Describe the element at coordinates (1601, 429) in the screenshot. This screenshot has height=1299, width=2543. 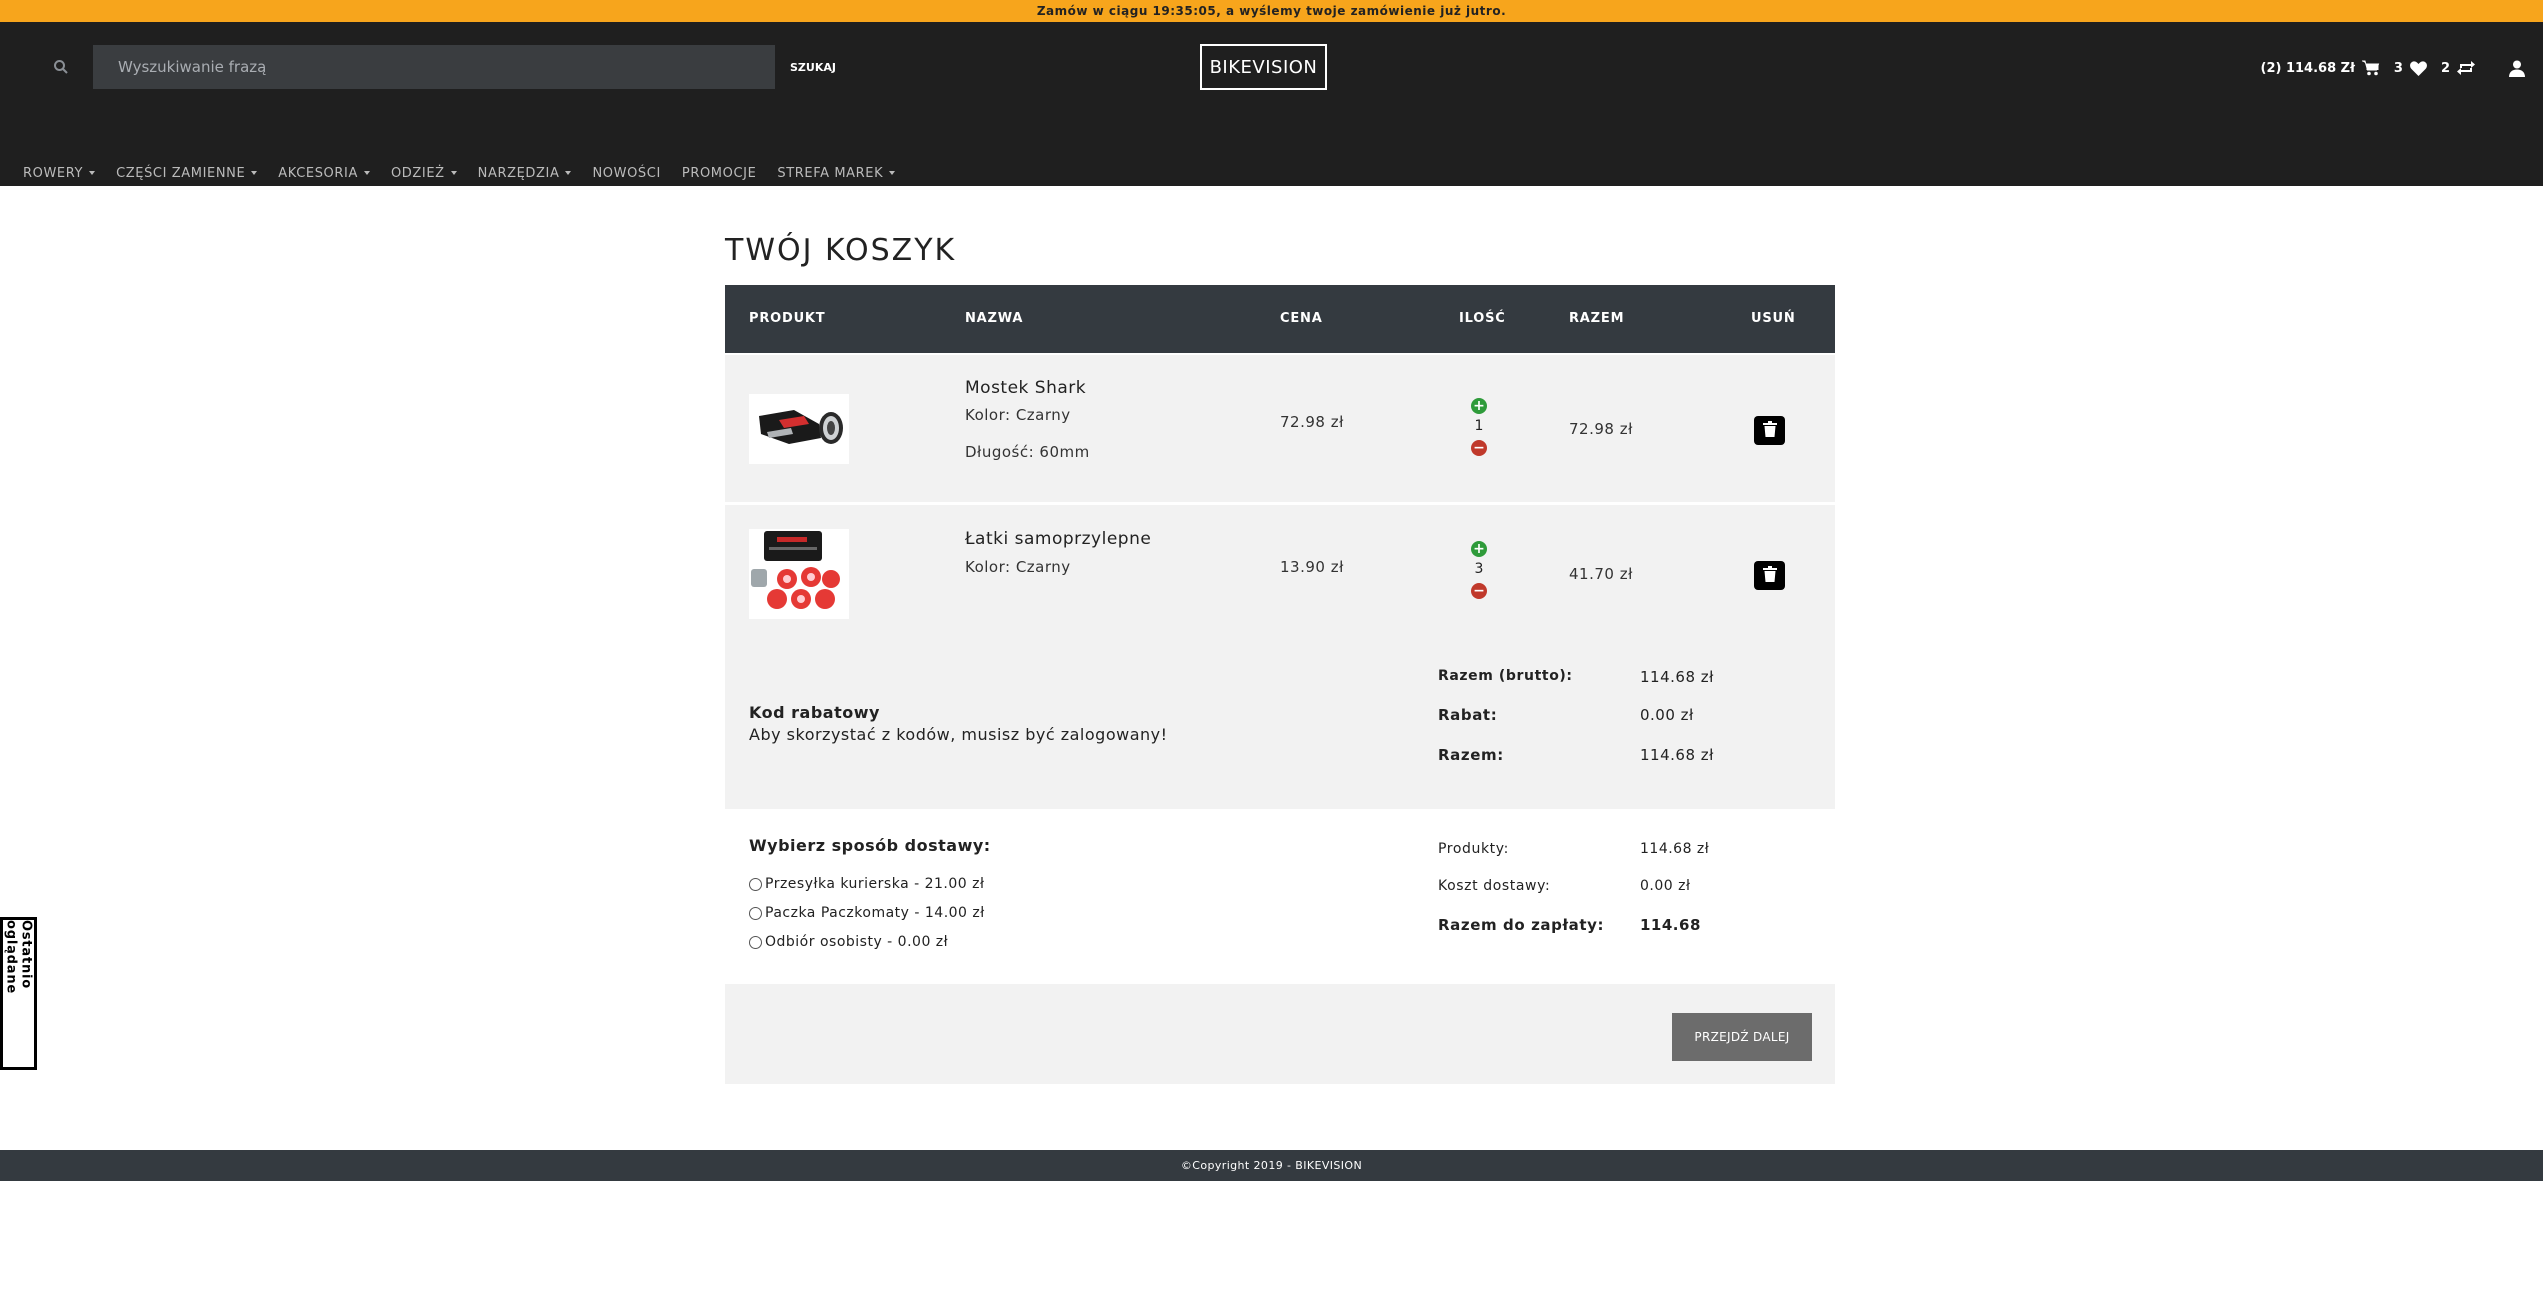
I see `product-total: 72.98 zł` at that location.